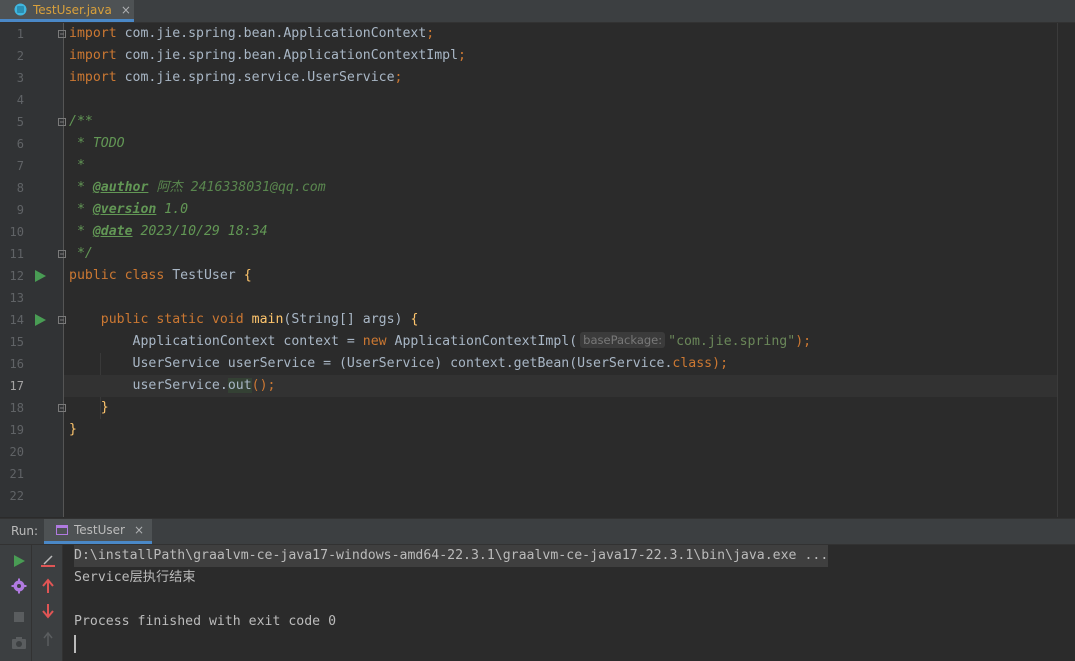  Describe the element at coordinates (16, 254) in the screenshot. I see `line-number: 11` at that location.